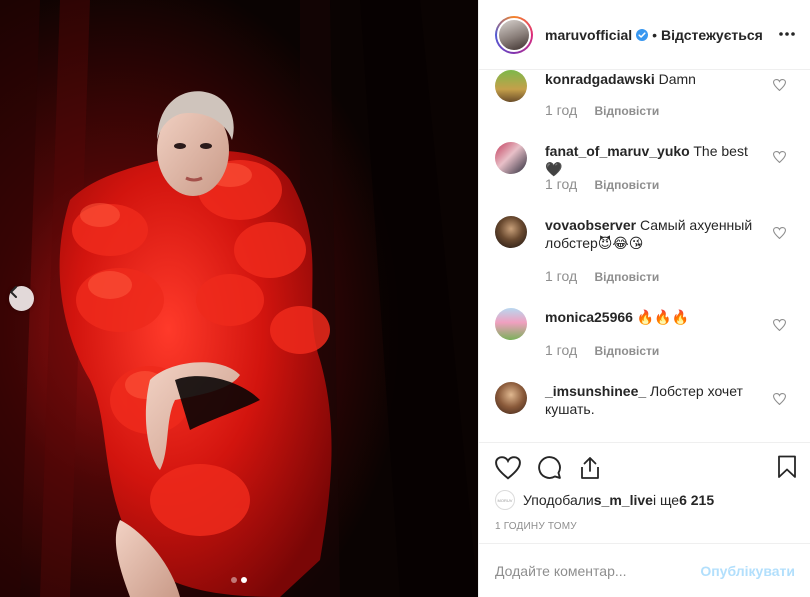 The width and height of the screenshot is (810, 597). What do you see at coordinates (244, 580) in the screenshot?
I see `carousel-dot-active` at bounding box center [244, 580].